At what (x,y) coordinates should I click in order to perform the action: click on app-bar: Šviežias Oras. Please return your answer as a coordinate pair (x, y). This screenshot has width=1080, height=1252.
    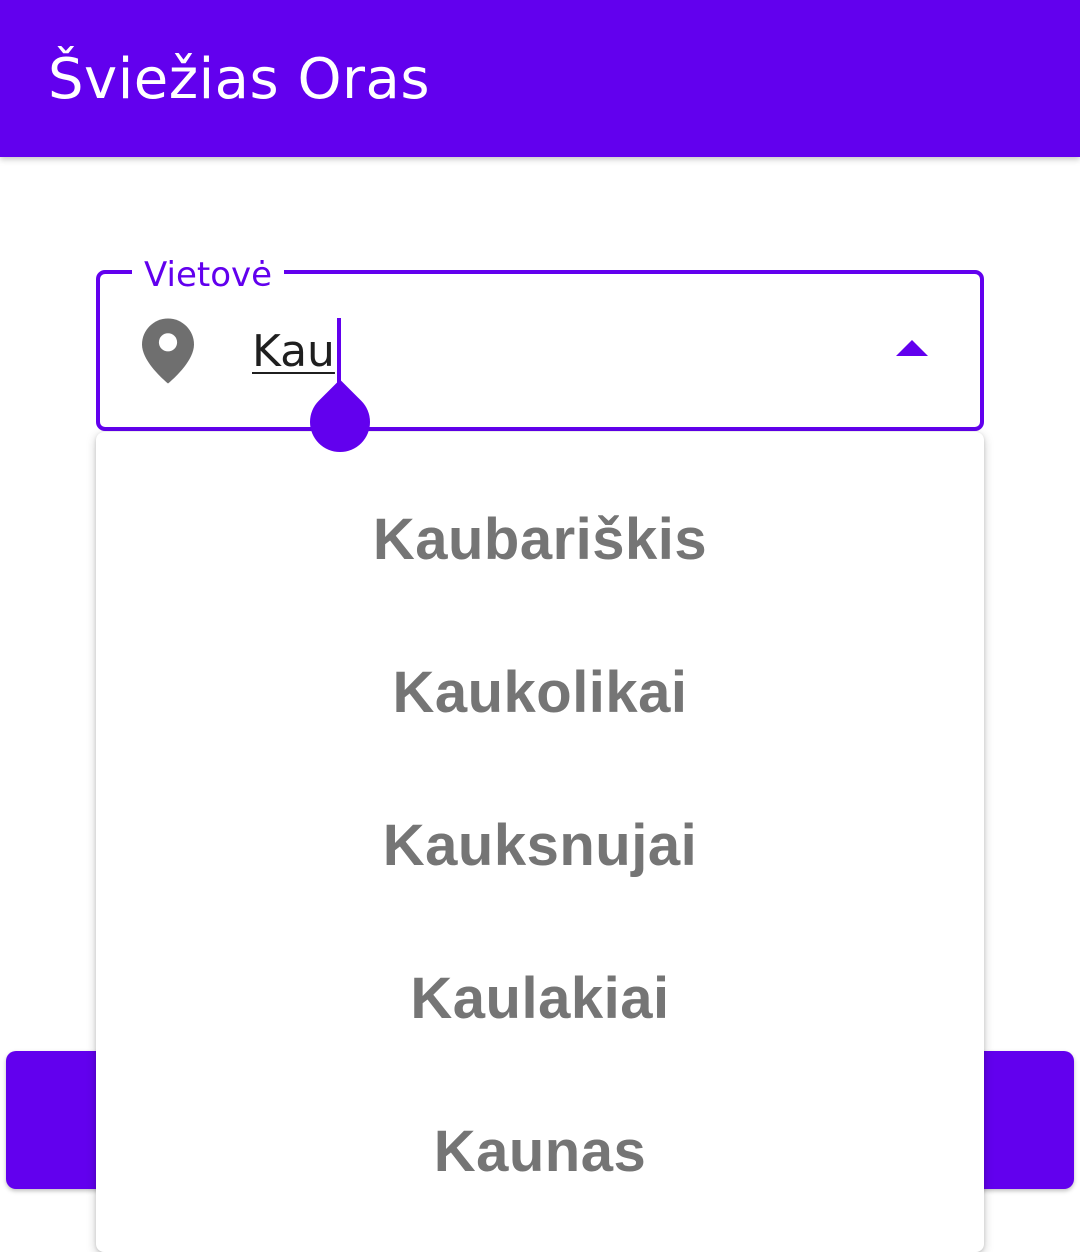
    Looking at the image, I should click on (540, 78).